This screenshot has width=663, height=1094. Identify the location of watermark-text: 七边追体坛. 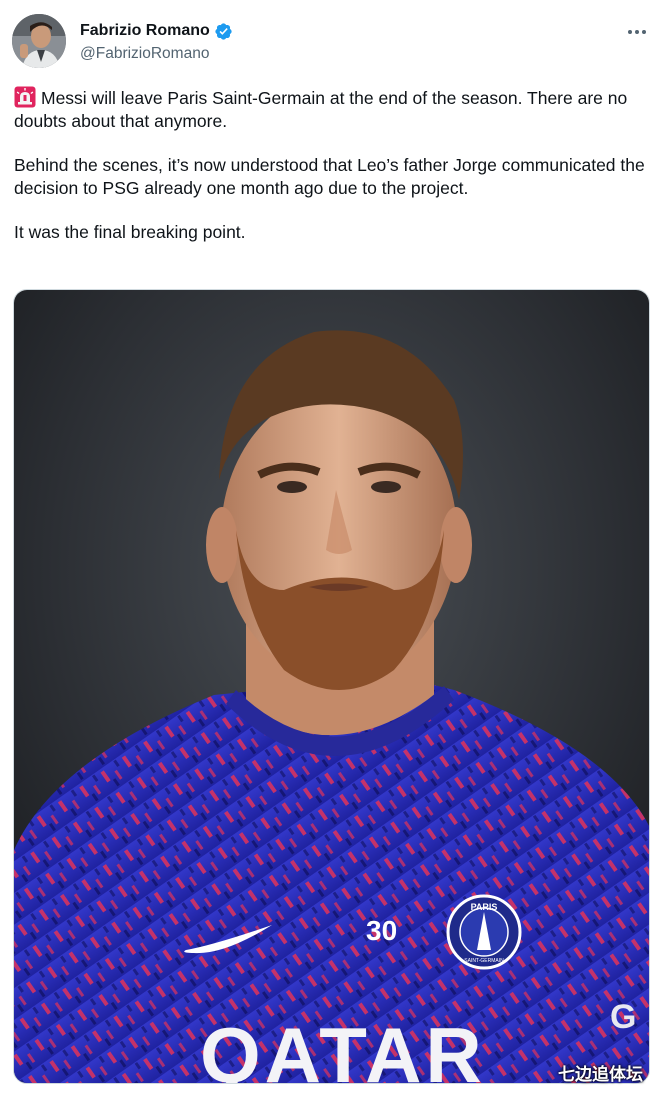
(600, 1075).